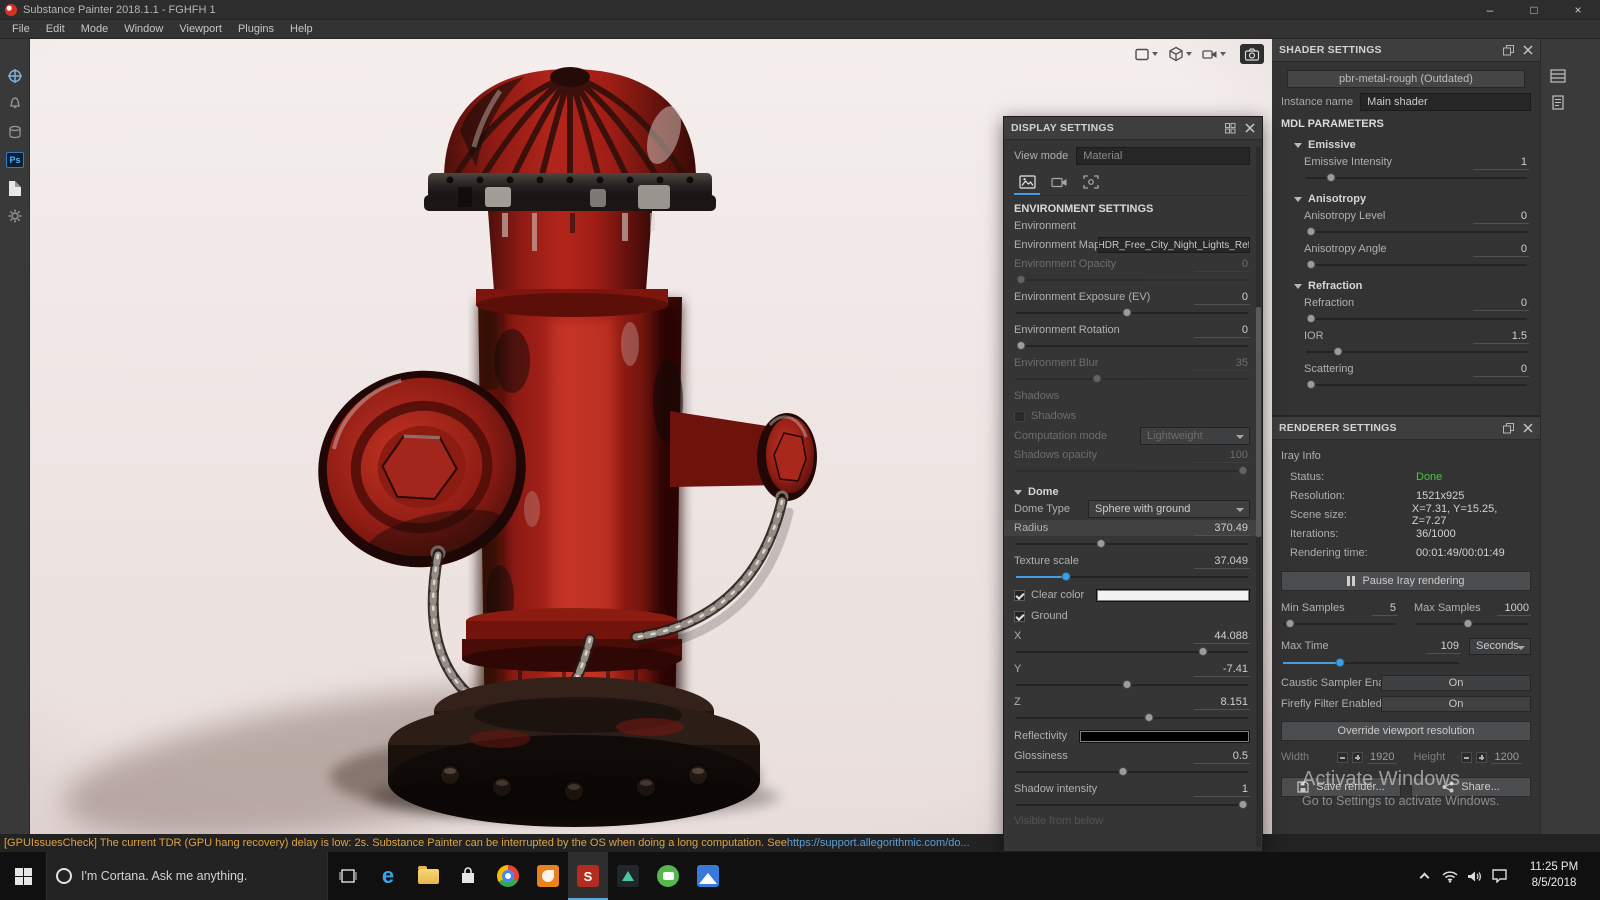 The width and height of the screenshot is (1600, 900). I want to click on taskbar-app-file-explorer, so click(428, 876).